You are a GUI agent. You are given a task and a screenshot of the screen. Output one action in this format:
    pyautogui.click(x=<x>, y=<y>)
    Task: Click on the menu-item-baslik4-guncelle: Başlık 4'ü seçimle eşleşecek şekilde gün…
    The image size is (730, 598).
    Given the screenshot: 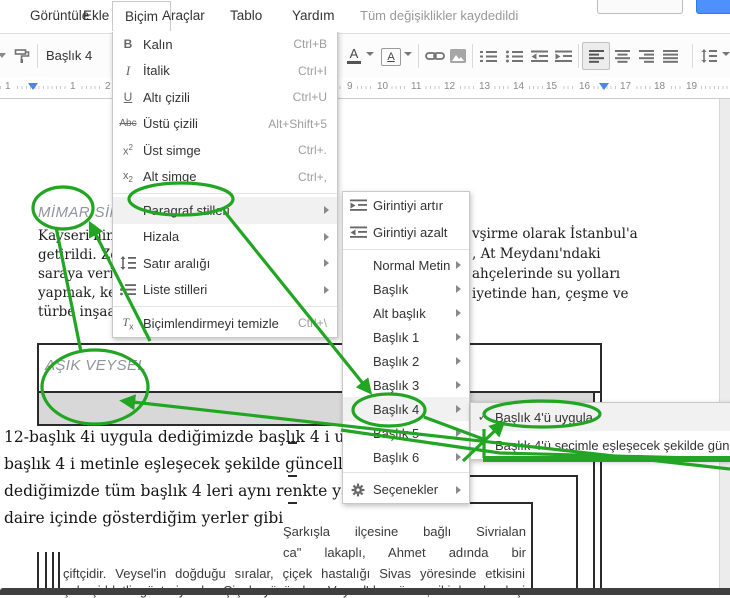 What is the action you would take?
    pyautogui.click(x=600, y=445)
    